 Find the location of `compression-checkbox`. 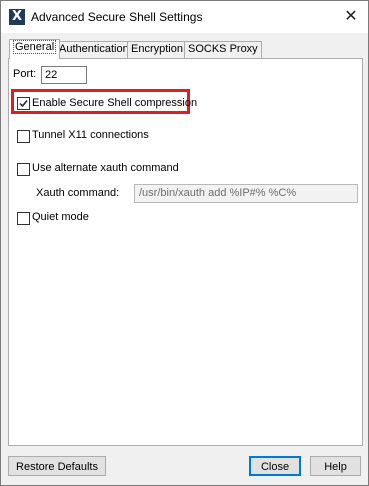

compression-checkbox is located at coordinates (23, 103).